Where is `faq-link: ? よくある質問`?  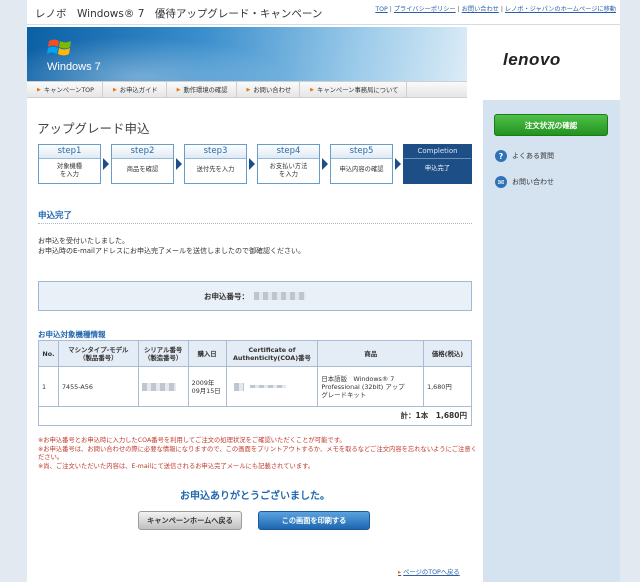 faq-link: ? よくある質問 is located at coordinates (524, 156).